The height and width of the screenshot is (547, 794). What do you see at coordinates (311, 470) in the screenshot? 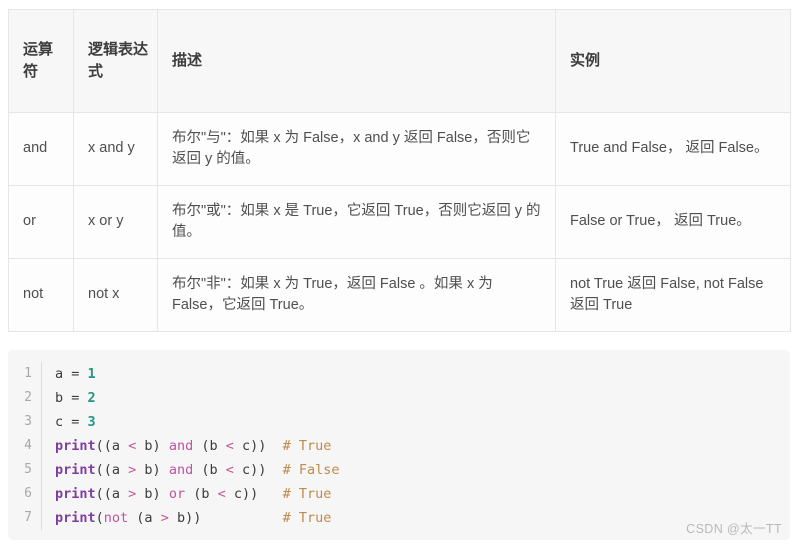
I see `code-token: # False` at bounding box center [311, 470].